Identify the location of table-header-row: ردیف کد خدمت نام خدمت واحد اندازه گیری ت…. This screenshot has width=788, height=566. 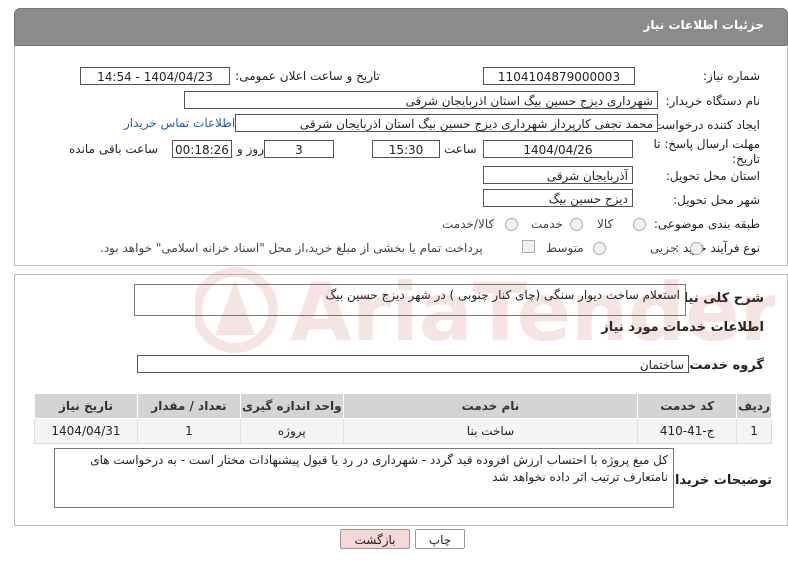
(403, 406).